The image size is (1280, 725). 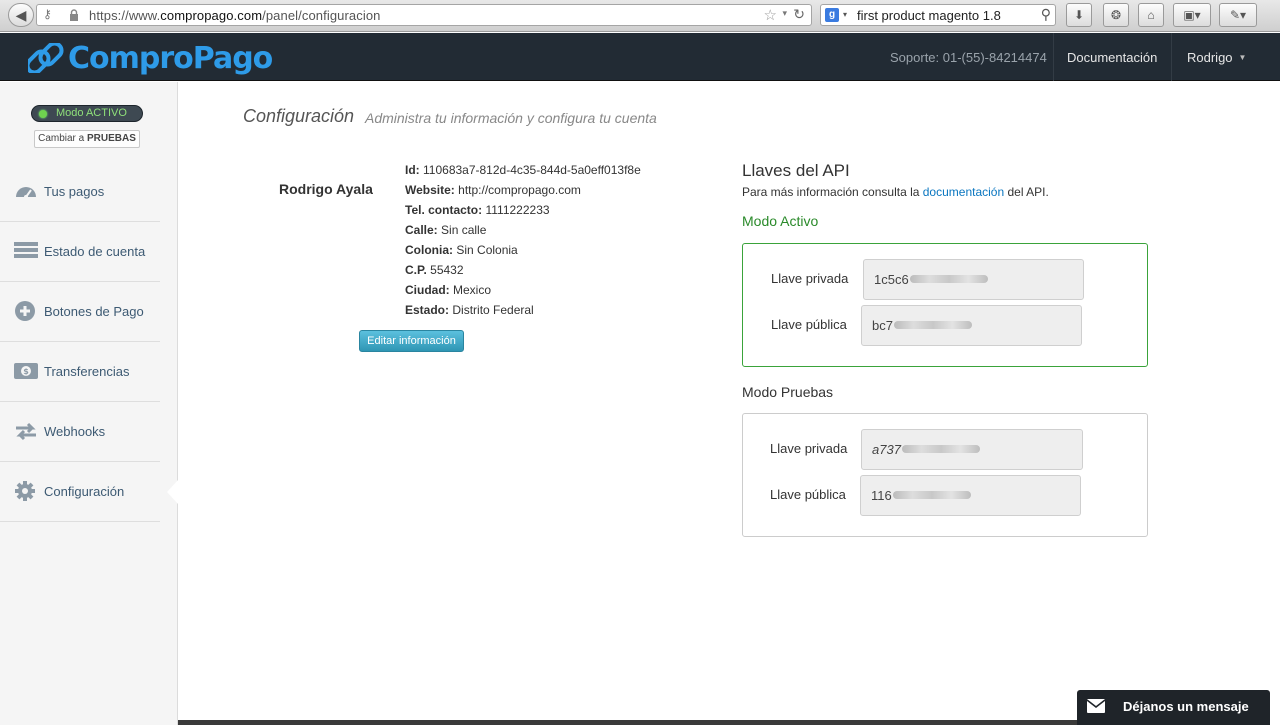 What do you see at coordinates (929, 15) in the screenshot?
I see `search-input: first product magento 1.8` at bounding box center [929, 15].